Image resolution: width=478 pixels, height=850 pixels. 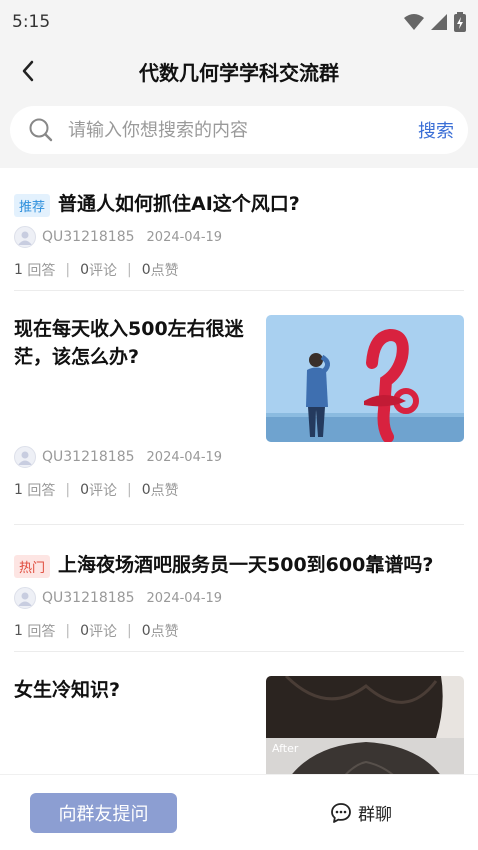 What do you see at coordinates (460, 22) in the screenshot?
I see `battery-icon` at bounding box center [460, 22].